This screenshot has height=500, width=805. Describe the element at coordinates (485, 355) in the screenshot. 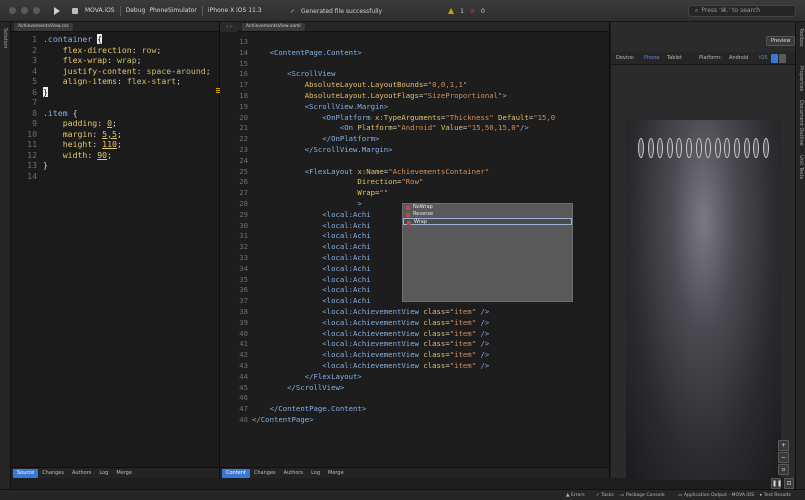

I see `code-token: />` at that location.